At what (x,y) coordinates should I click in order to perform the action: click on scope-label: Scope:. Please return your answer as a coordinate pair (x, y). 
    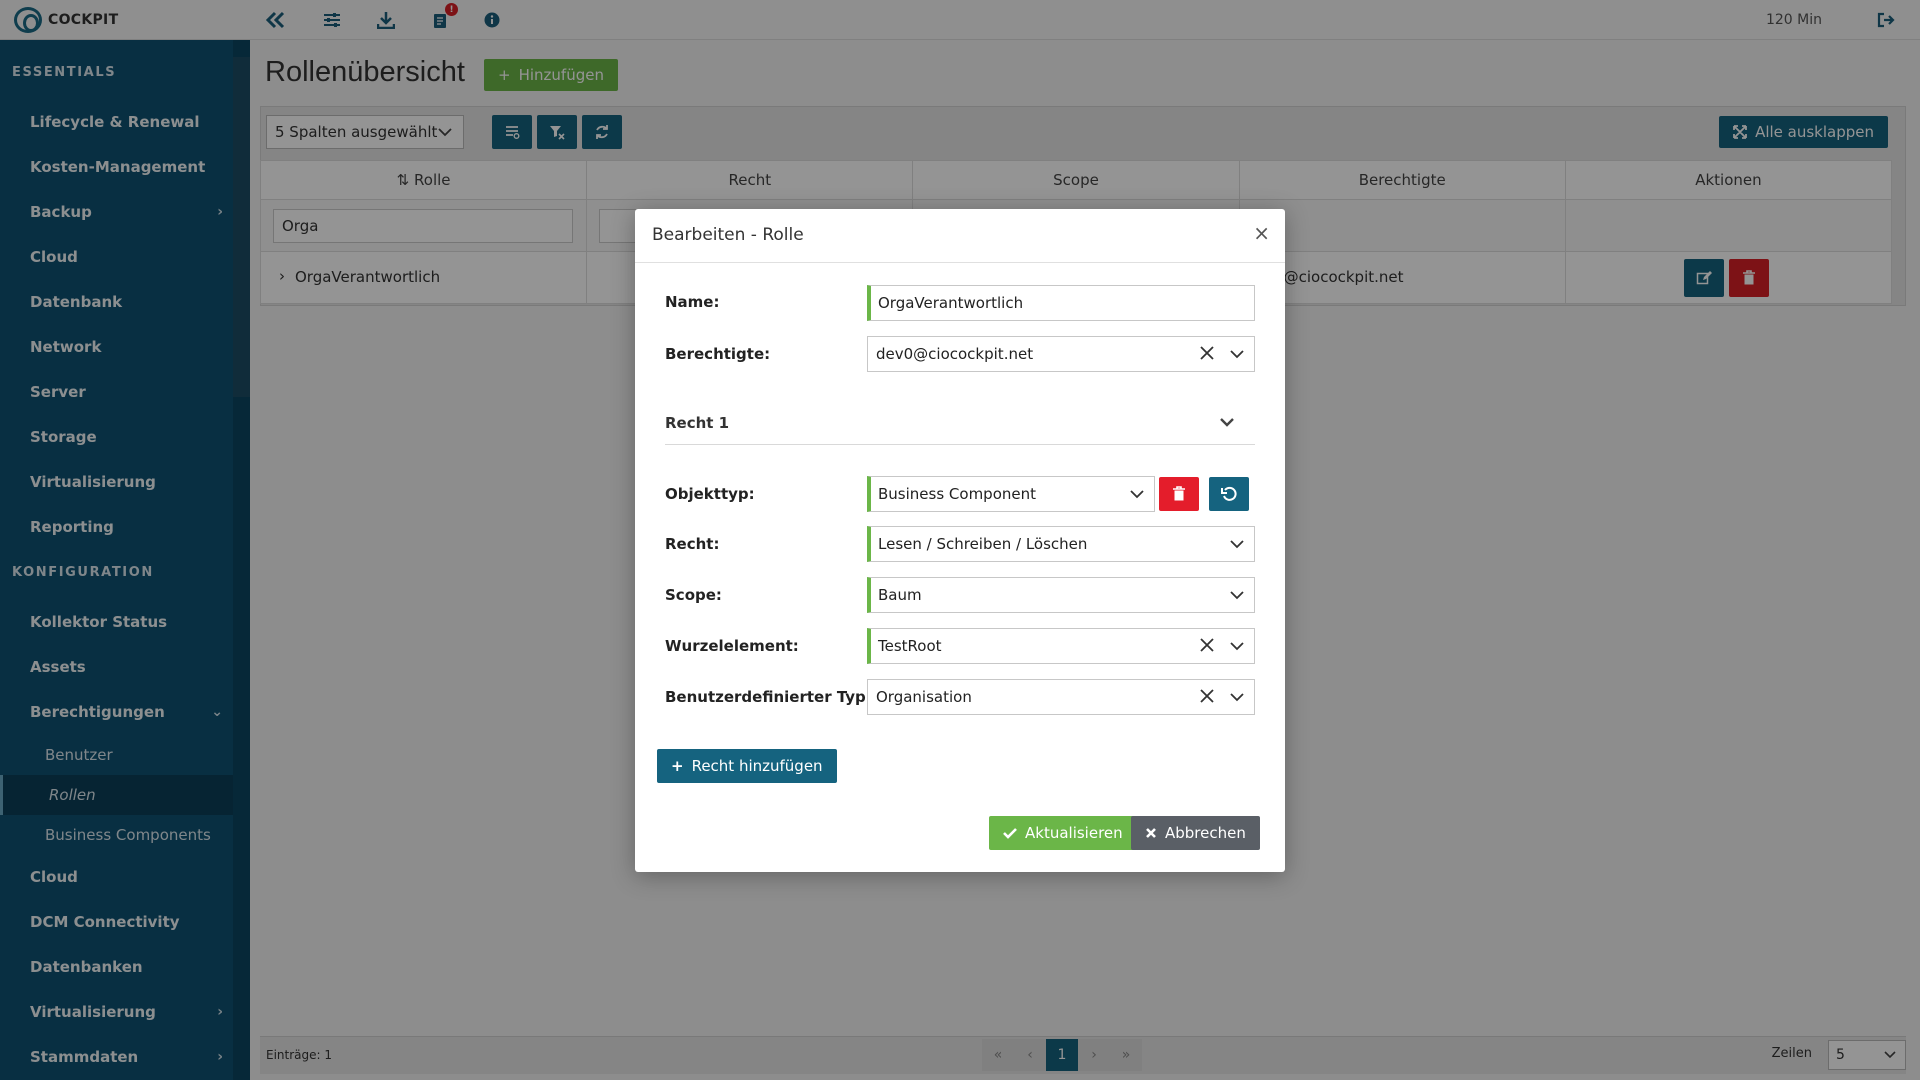
    Looking at the image, I should click on (693, 595).